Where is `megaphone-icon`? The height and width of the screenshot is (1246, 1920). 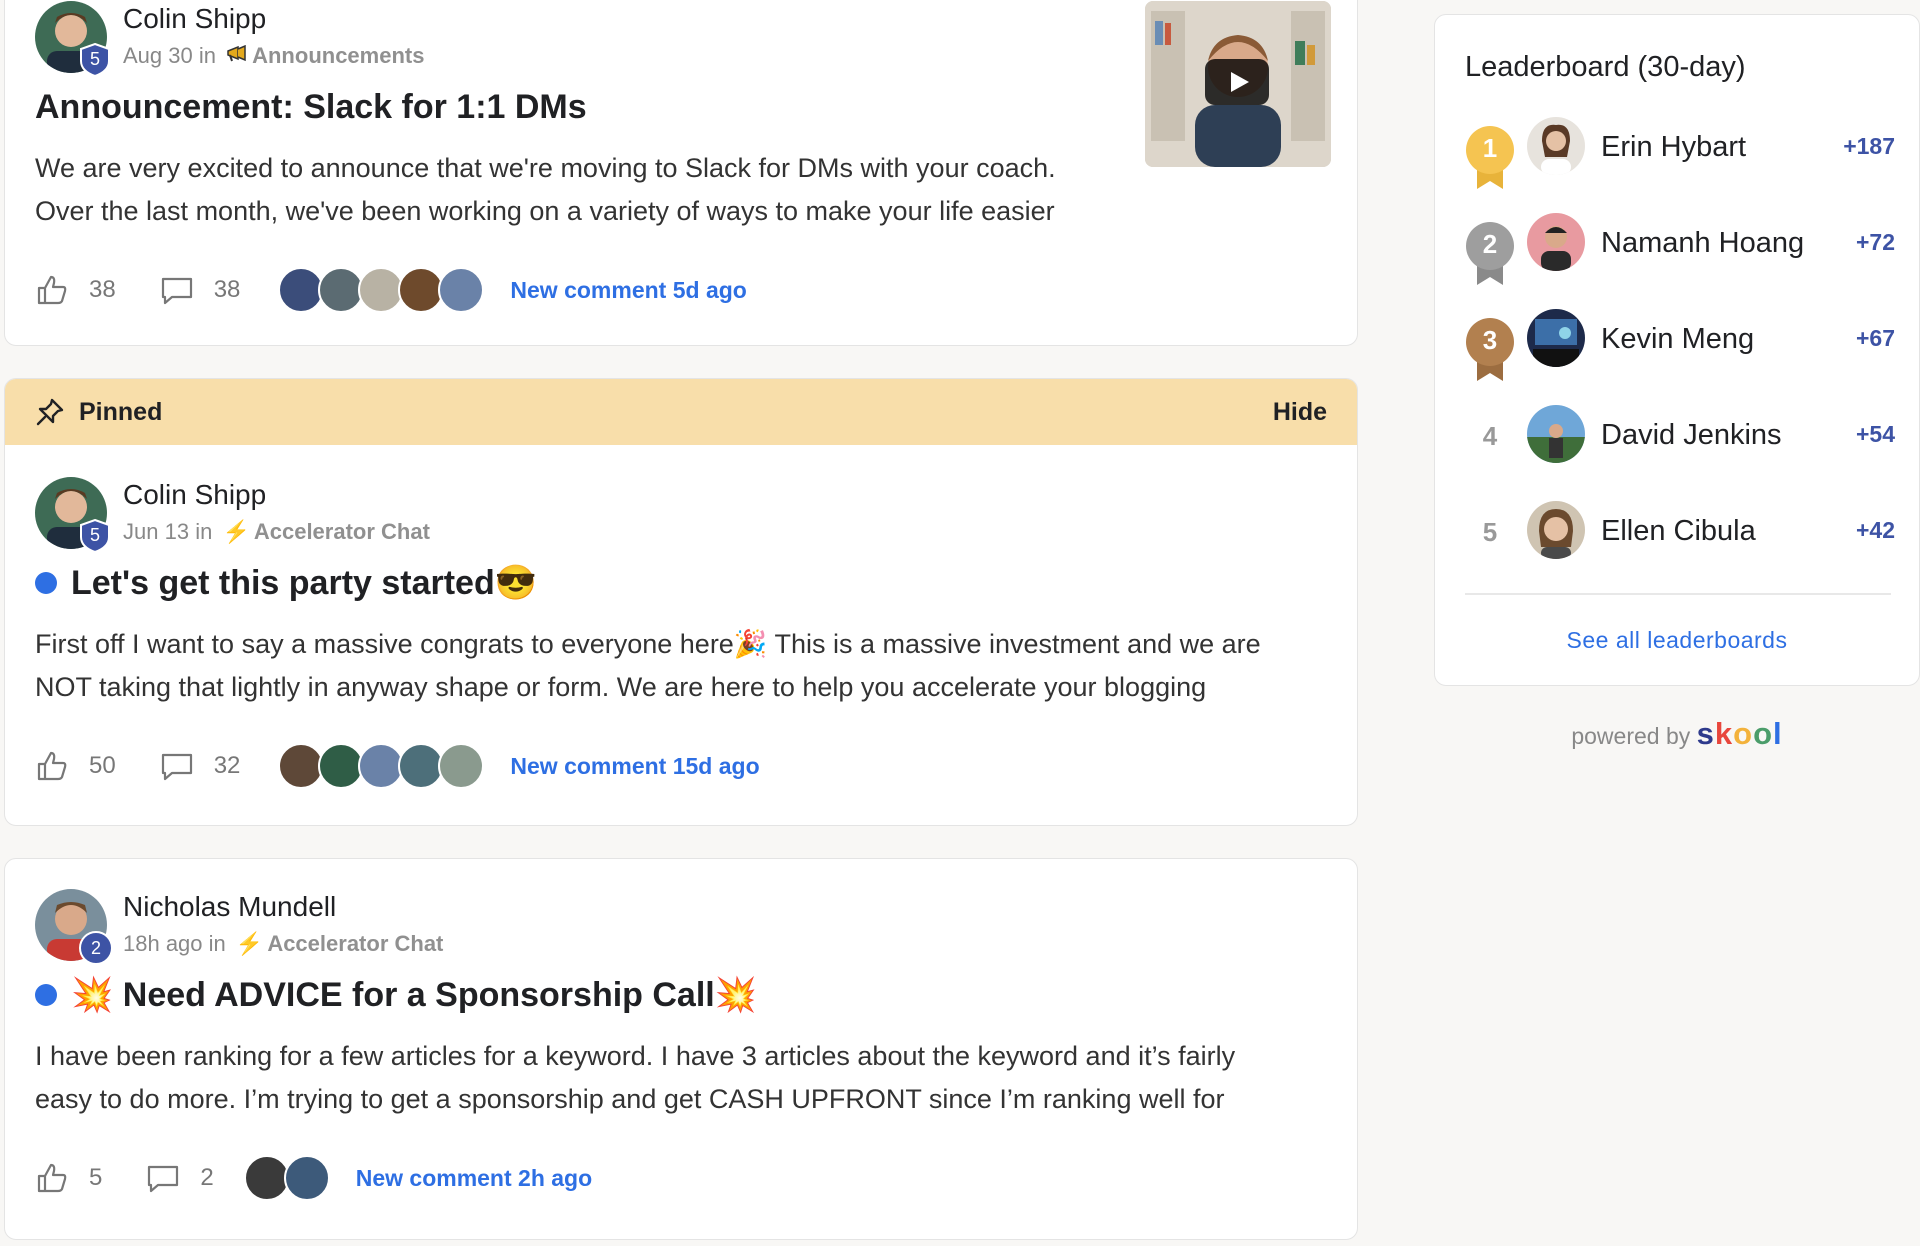 megaphone-icon is located at coordinates (237, 56).